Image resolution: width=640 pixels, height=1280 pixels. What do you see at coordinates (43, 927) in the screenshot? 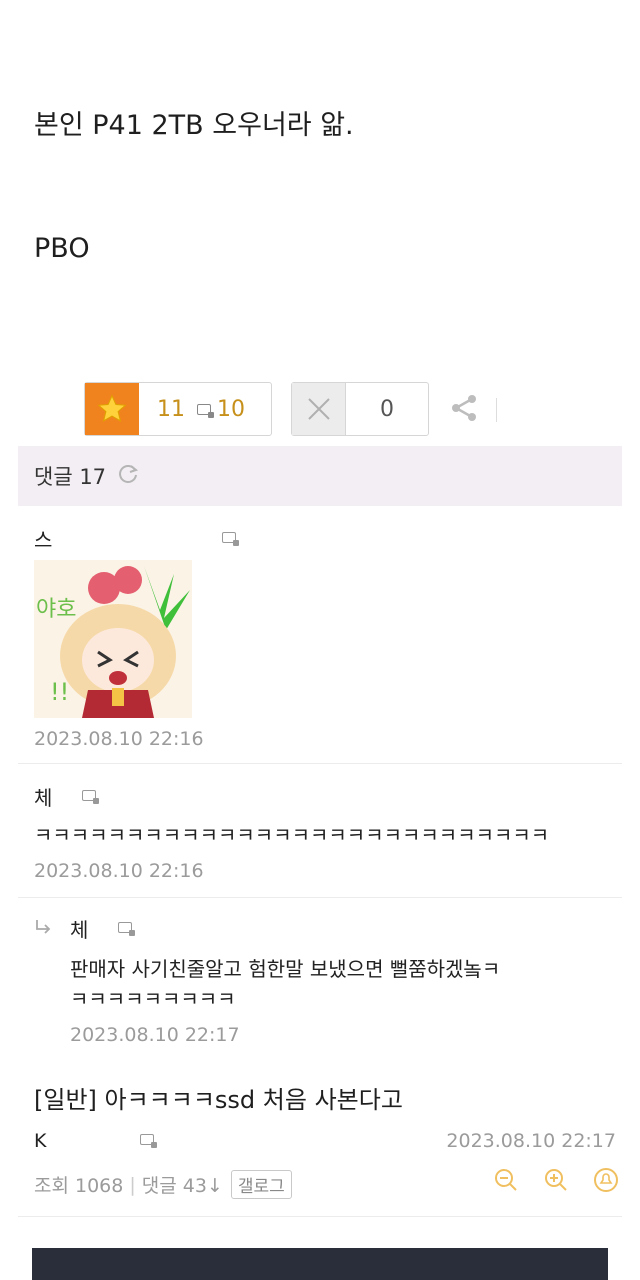
I see `reply-arrow-icon` at bounding box center [43, 927].